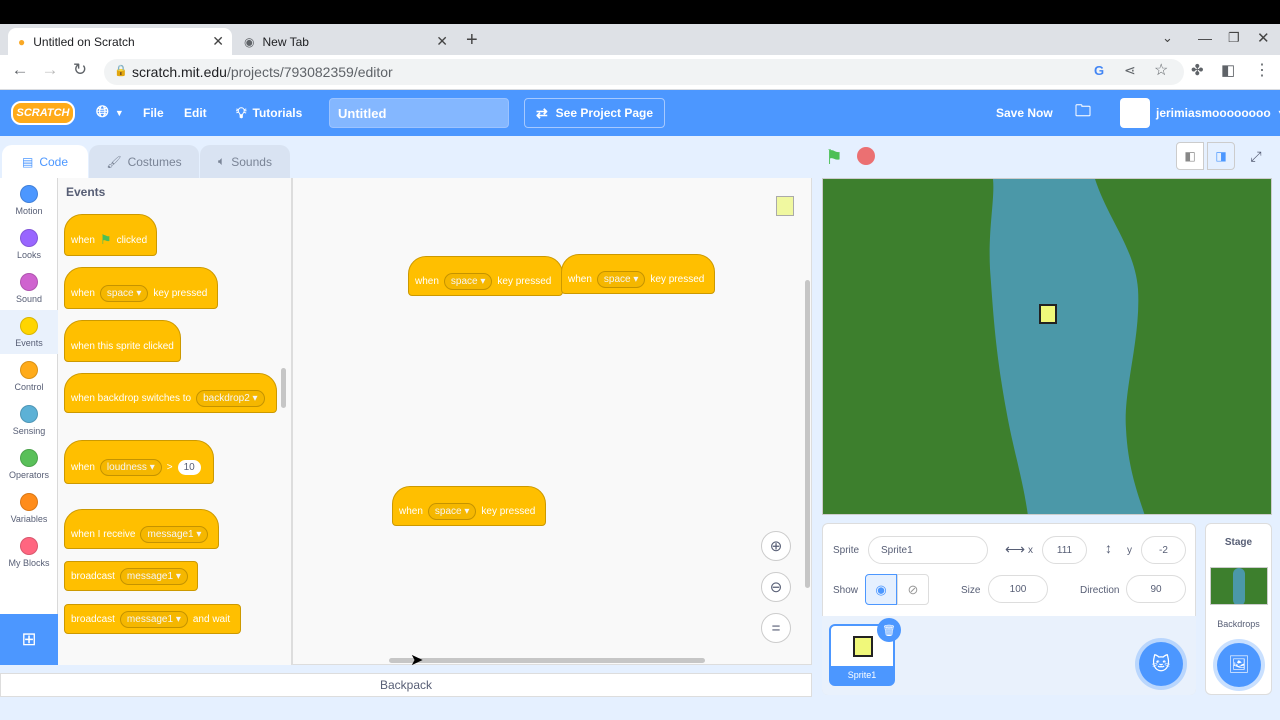 The height and width of the screenshot is (720, 1280). What do you see at coordinates (1197, 70) in the screenshot?
I see `extensions-puzzle-icon: ✤` at bounding box center [1197, 70].